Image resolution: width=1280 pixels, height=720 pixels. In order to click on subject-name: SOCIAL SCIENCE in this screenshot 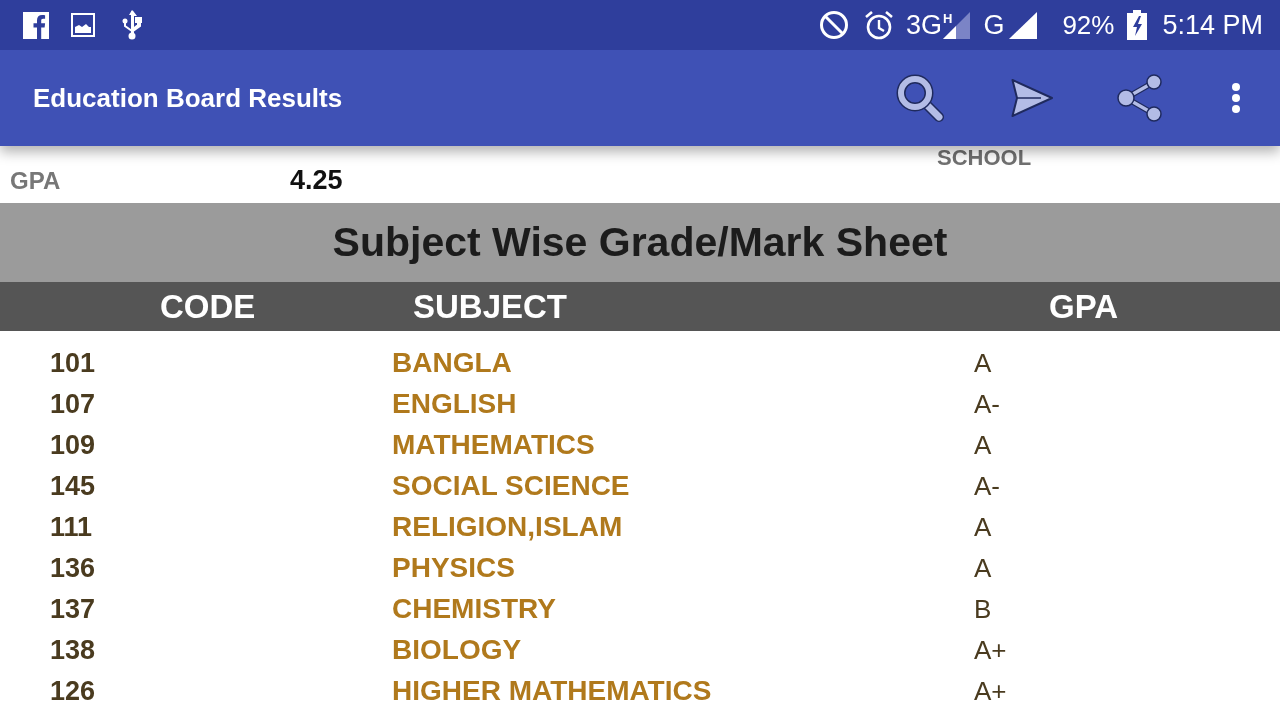, I will do `click(511, 485)`.